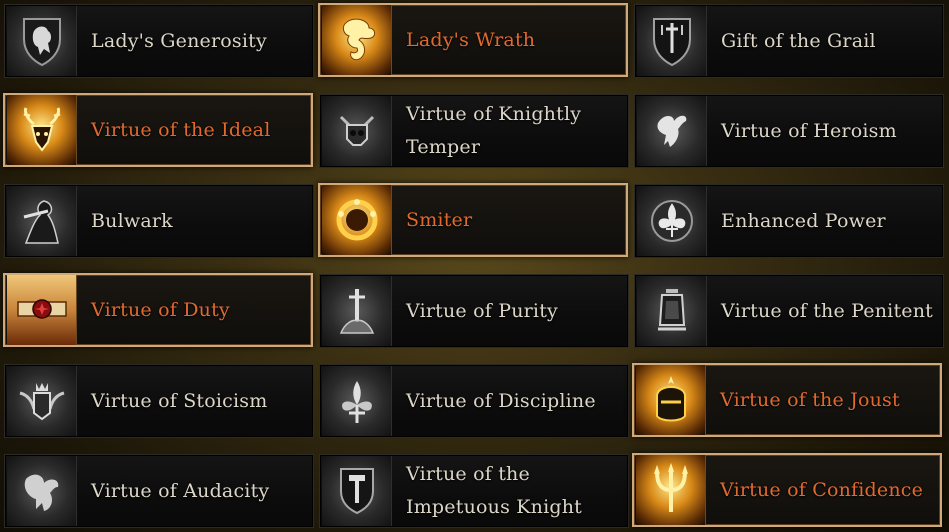 This screenshot has width=949, height=532. I want to click on virtue-label: Virtue of Knightly Temper, so click(494, 130).